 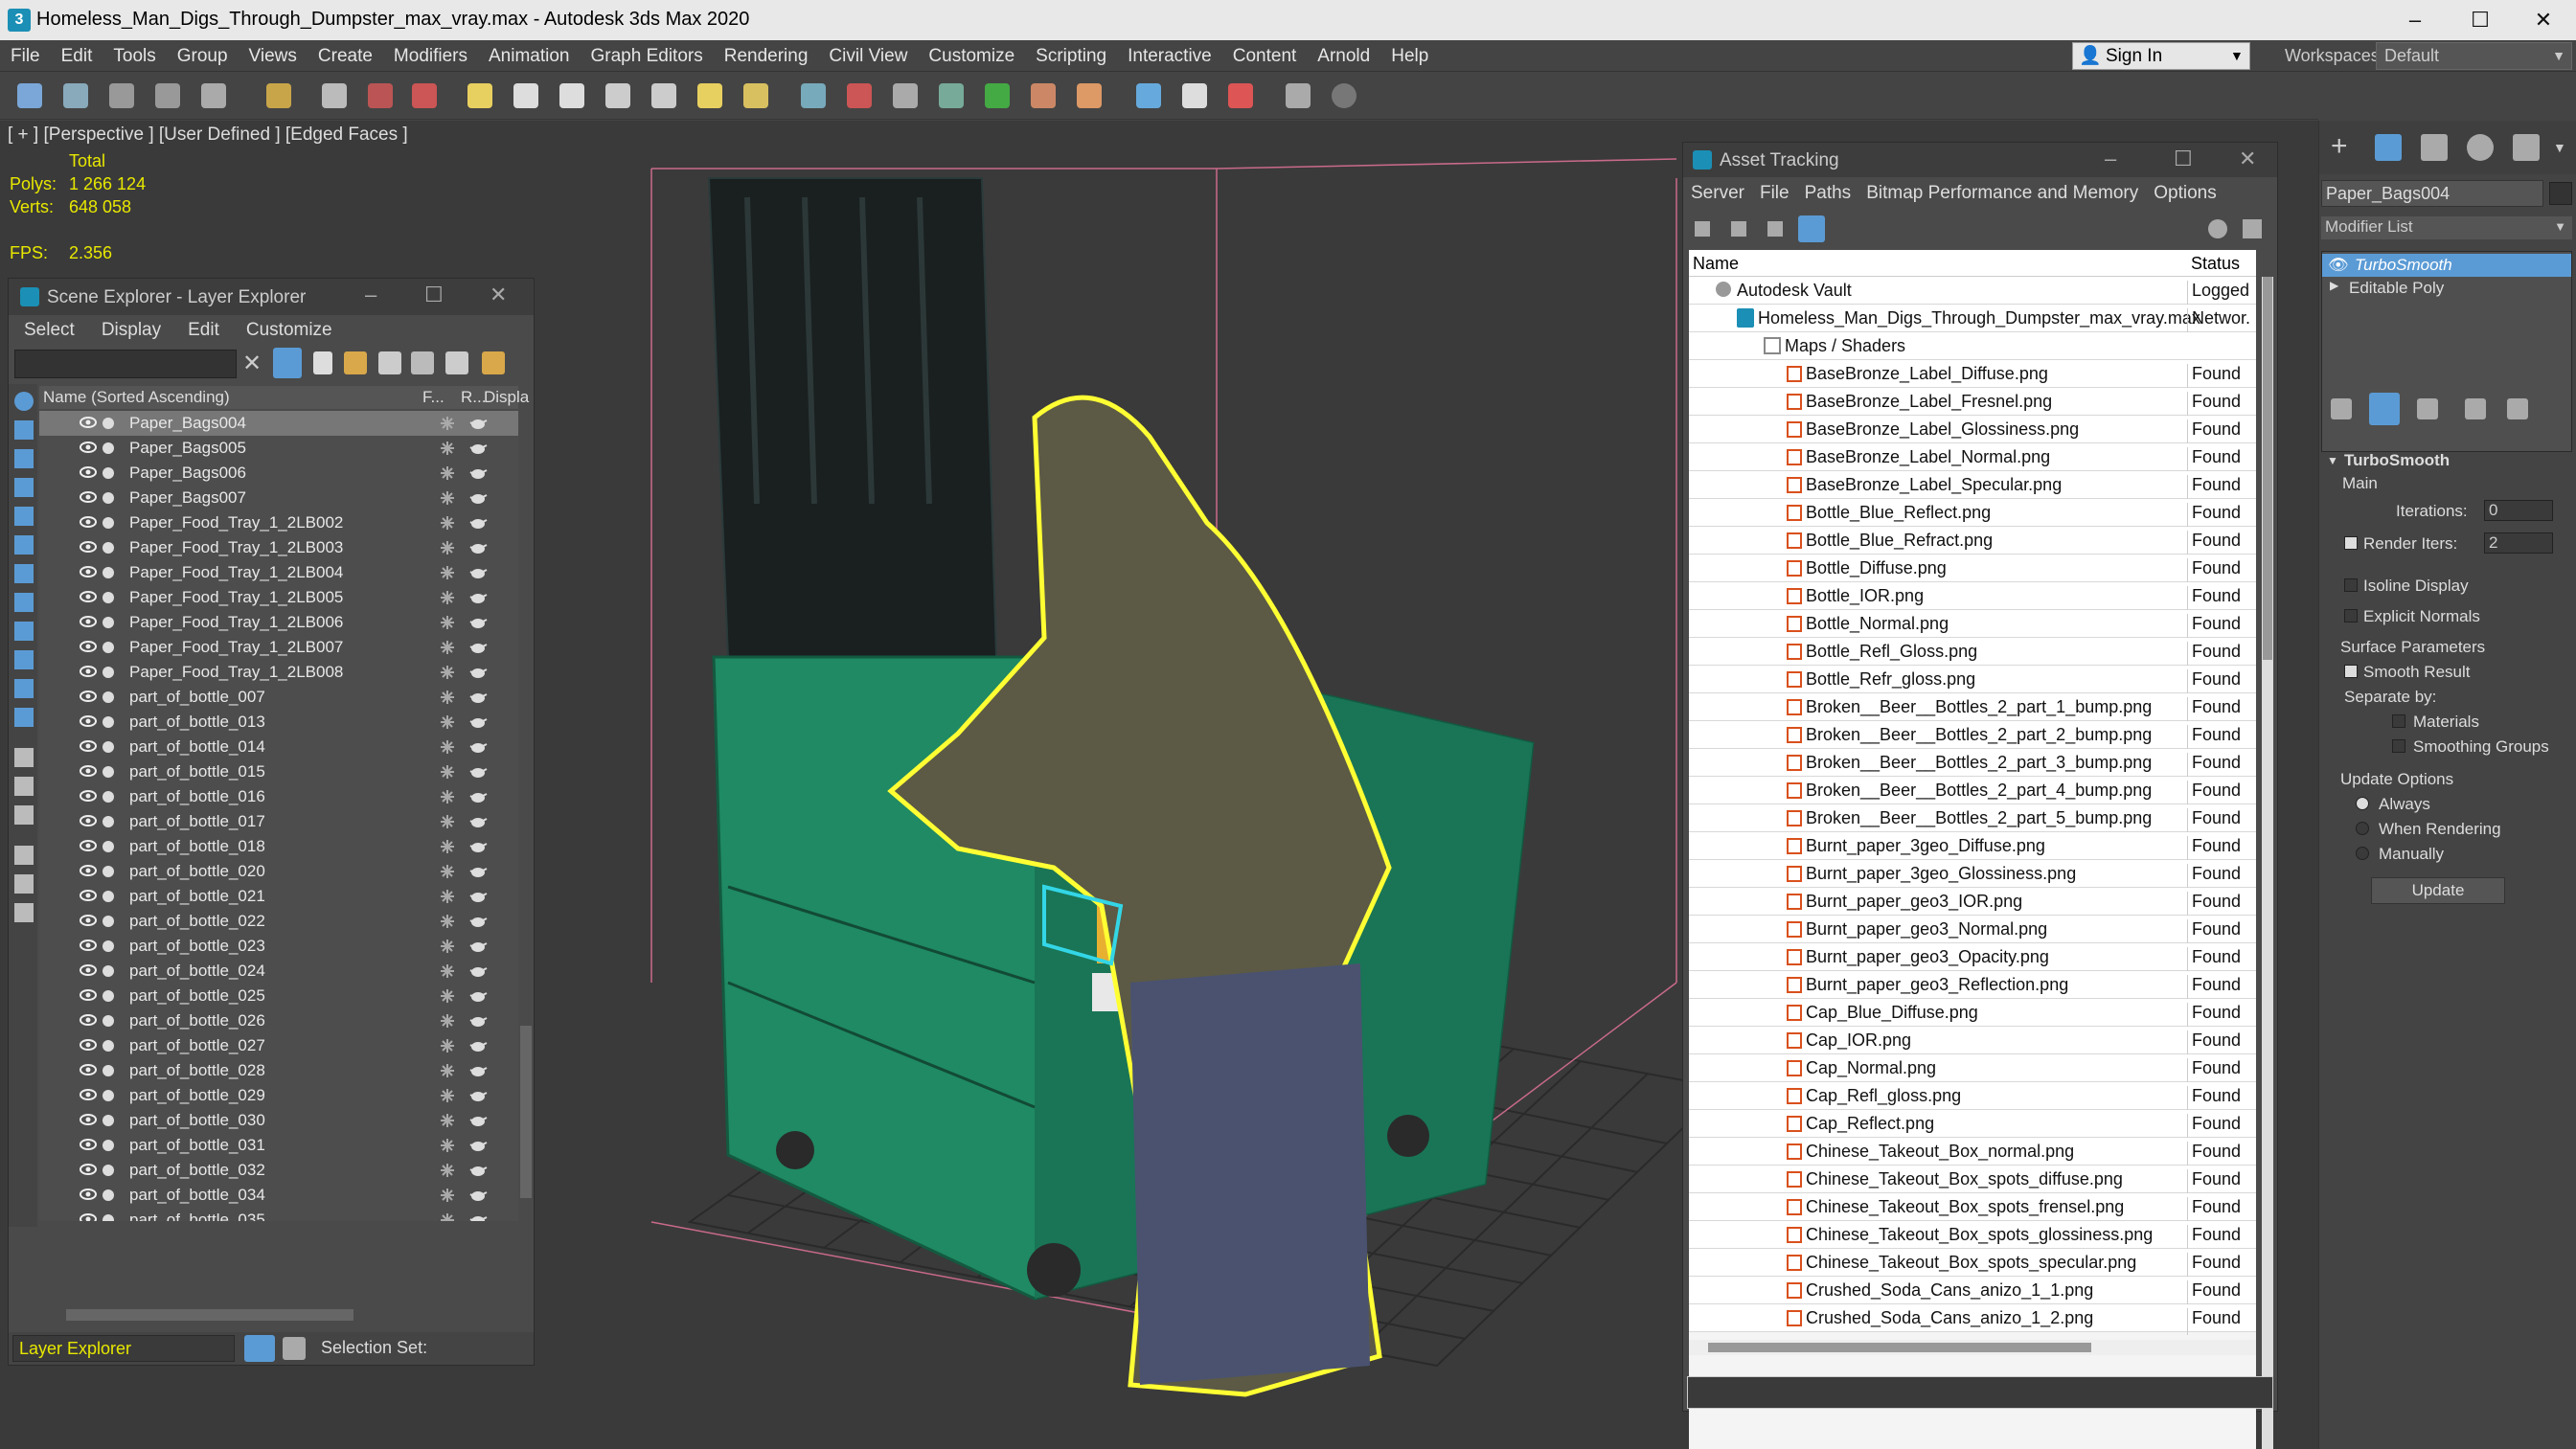 What do you see at coordinates (2474, 56) in the screenshot?
I see `workspaces-select: Default ▼` at bounding box center [2474, 56].